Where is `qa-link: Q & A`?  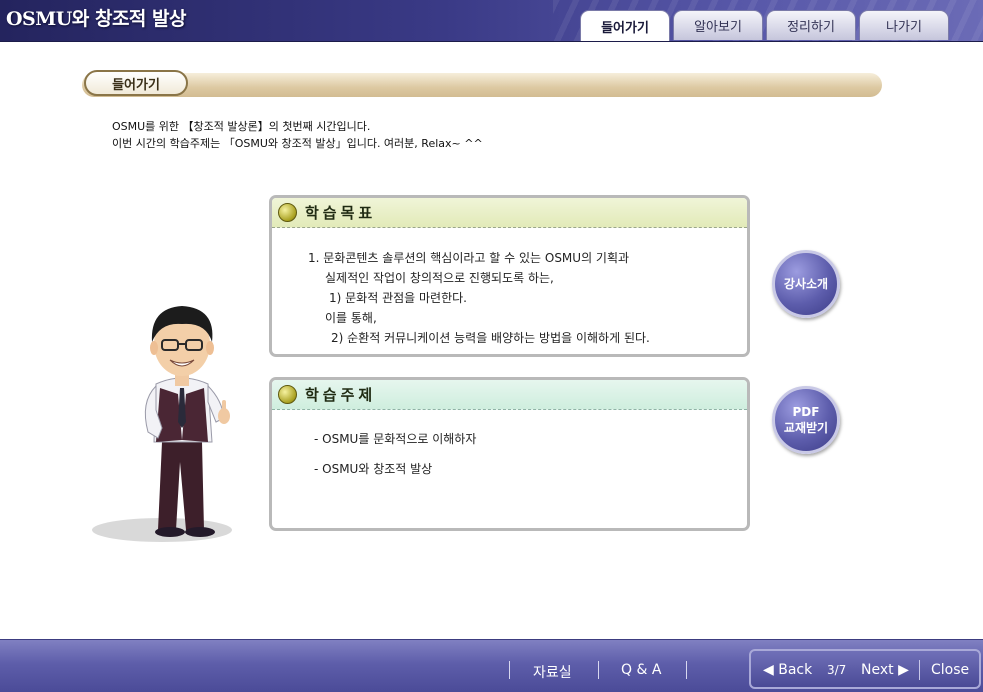 qa-link: Q & A is located at coordinates (641, 670).